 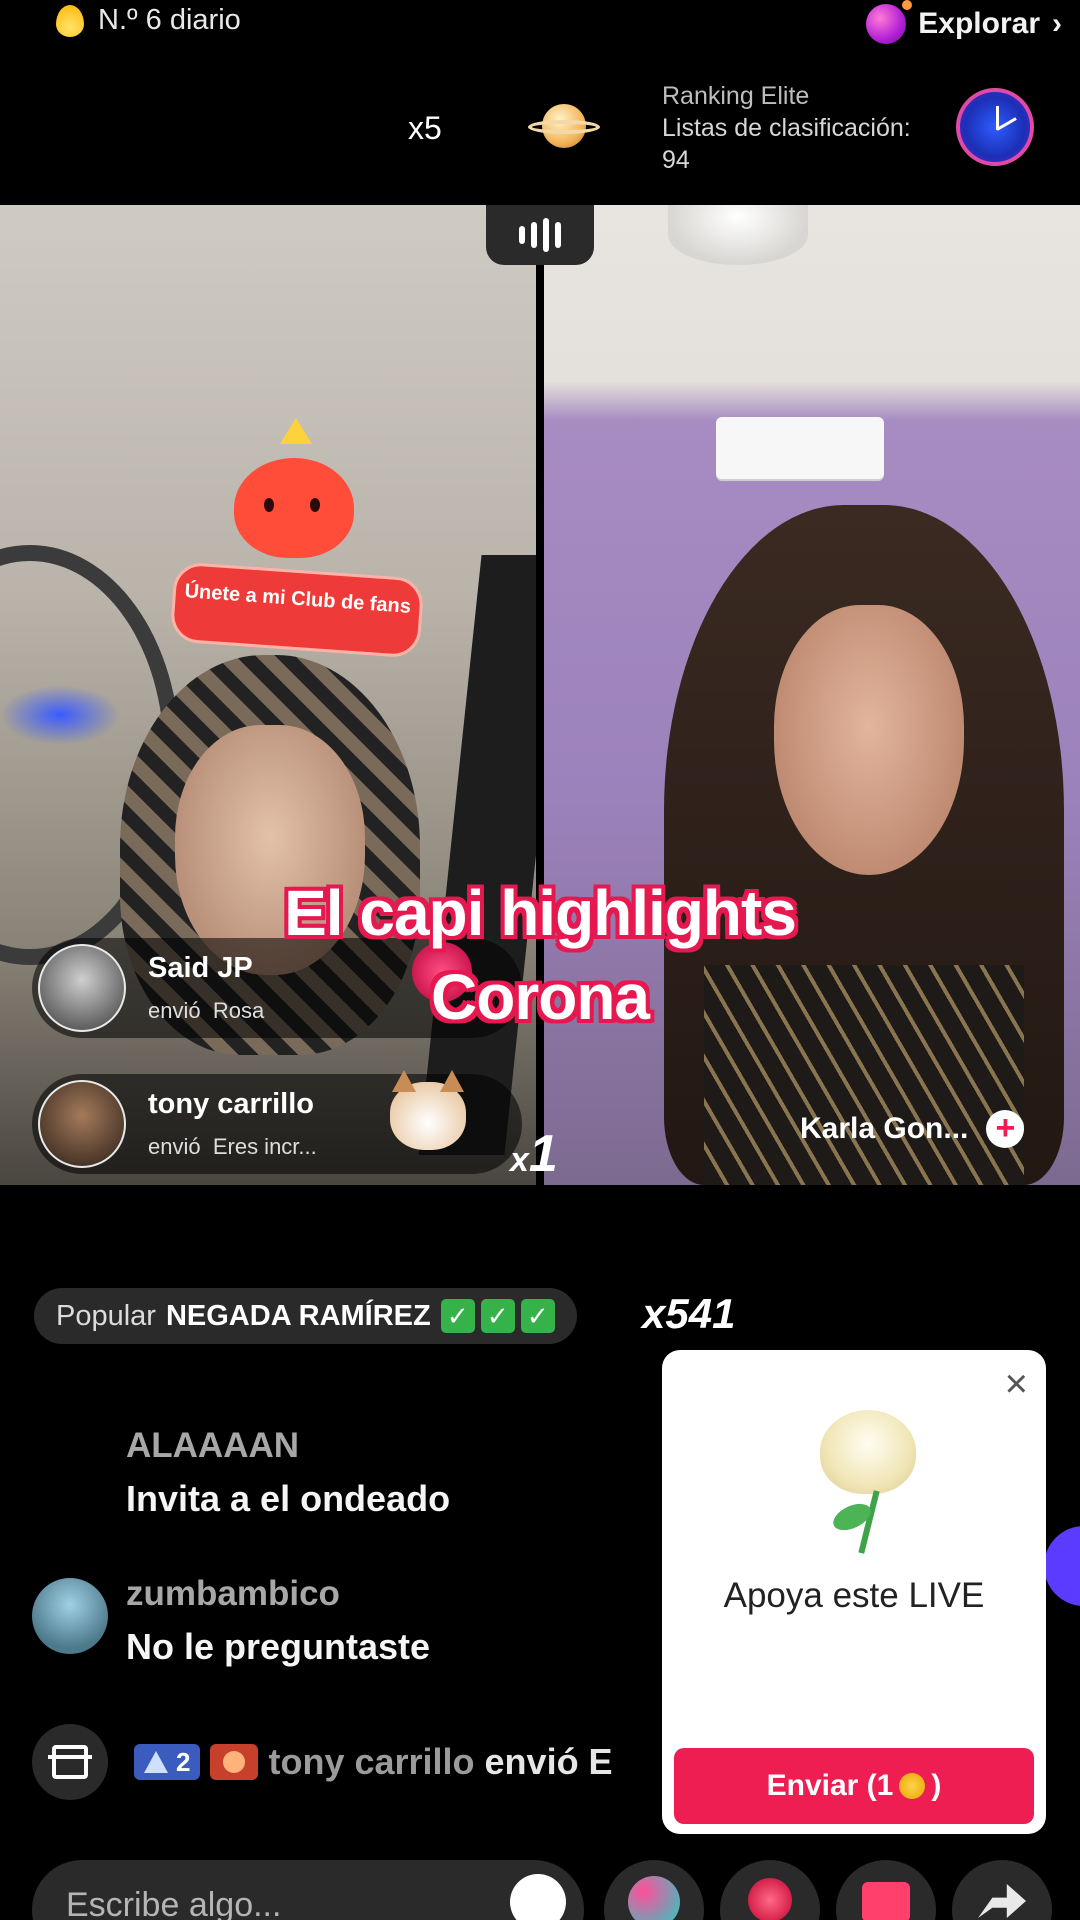 What do you see at coordinates (212, 1446) in the screenshot?
I see `chat-username: ALAAAAN` at bounding box center [212, 1446].